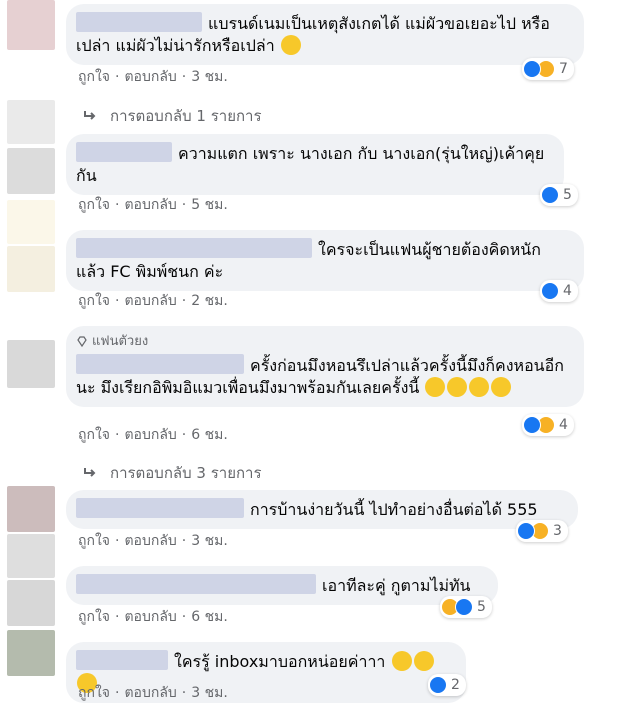  Describe the element at coordinates (82, 342) in the screenshot. I see `diamond-icon` at that location.